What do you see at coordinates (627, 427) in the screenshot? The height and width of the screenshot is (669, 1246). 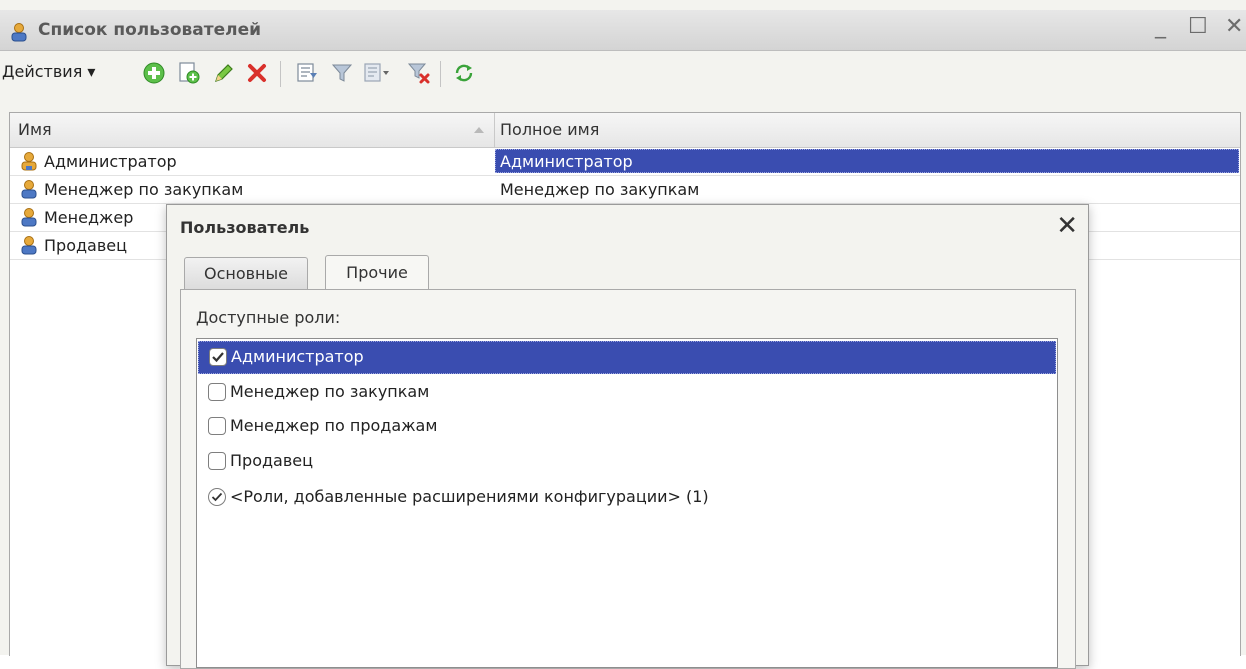 I see `role-item-sales-manager: Менеджер по продажам` at bounding box center [627, 427].